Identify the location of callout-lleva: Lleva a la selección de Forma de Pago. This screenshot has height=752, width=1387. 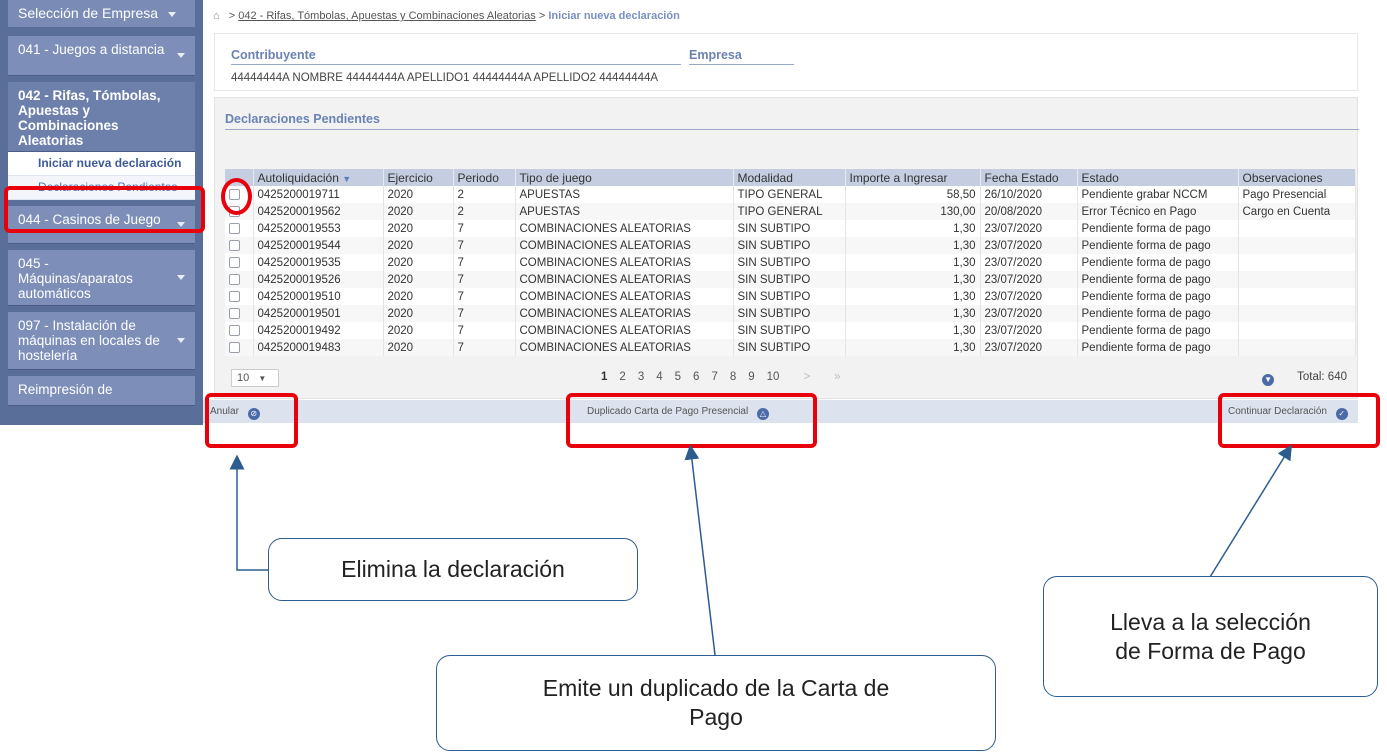
(1210, 636).